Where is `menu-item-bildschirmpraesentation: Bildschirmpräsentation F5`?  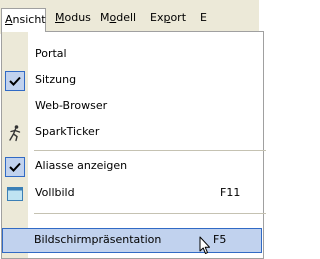 menu-item-bildschirmpraesentation: Bildschirmpräsentation F5 is located at coordinates (132, 240).